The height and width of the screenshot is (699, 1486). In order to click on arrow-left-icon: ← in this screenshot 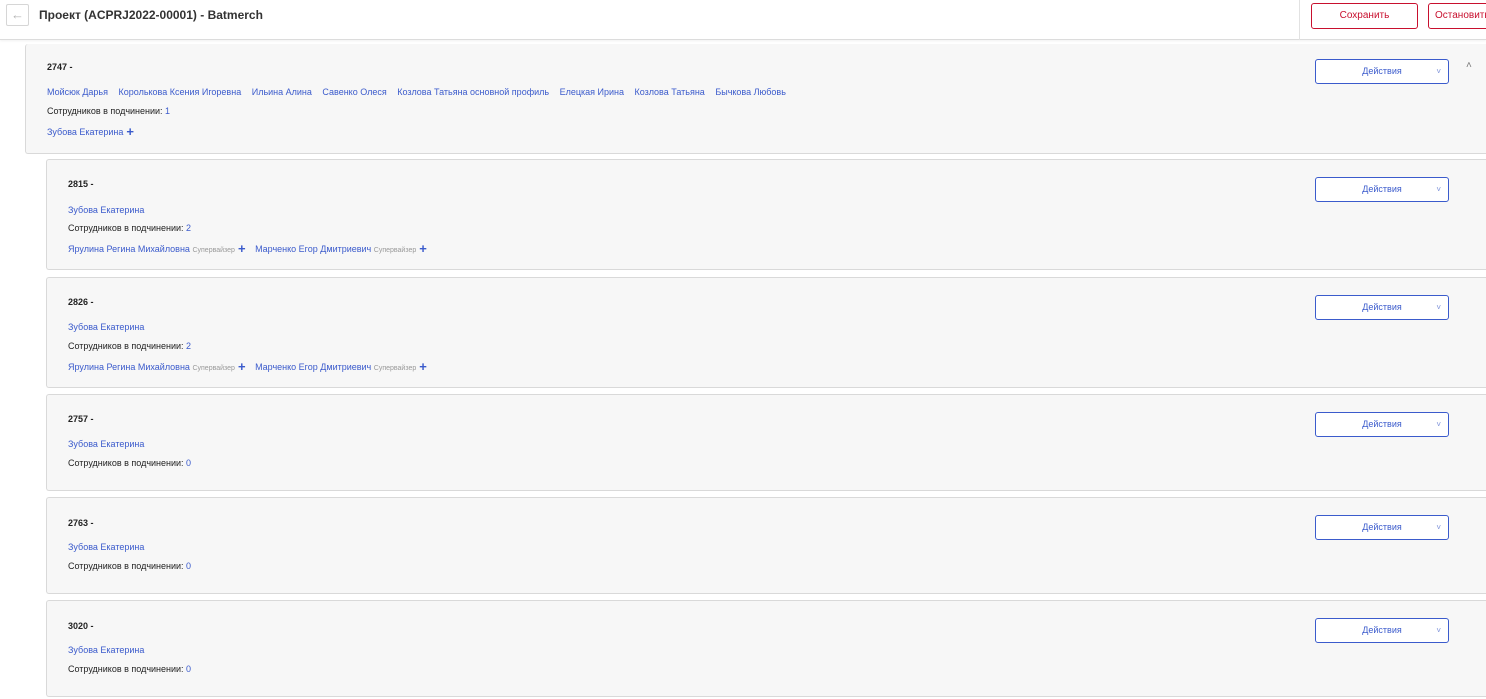, I will do `click(17, 14)`.